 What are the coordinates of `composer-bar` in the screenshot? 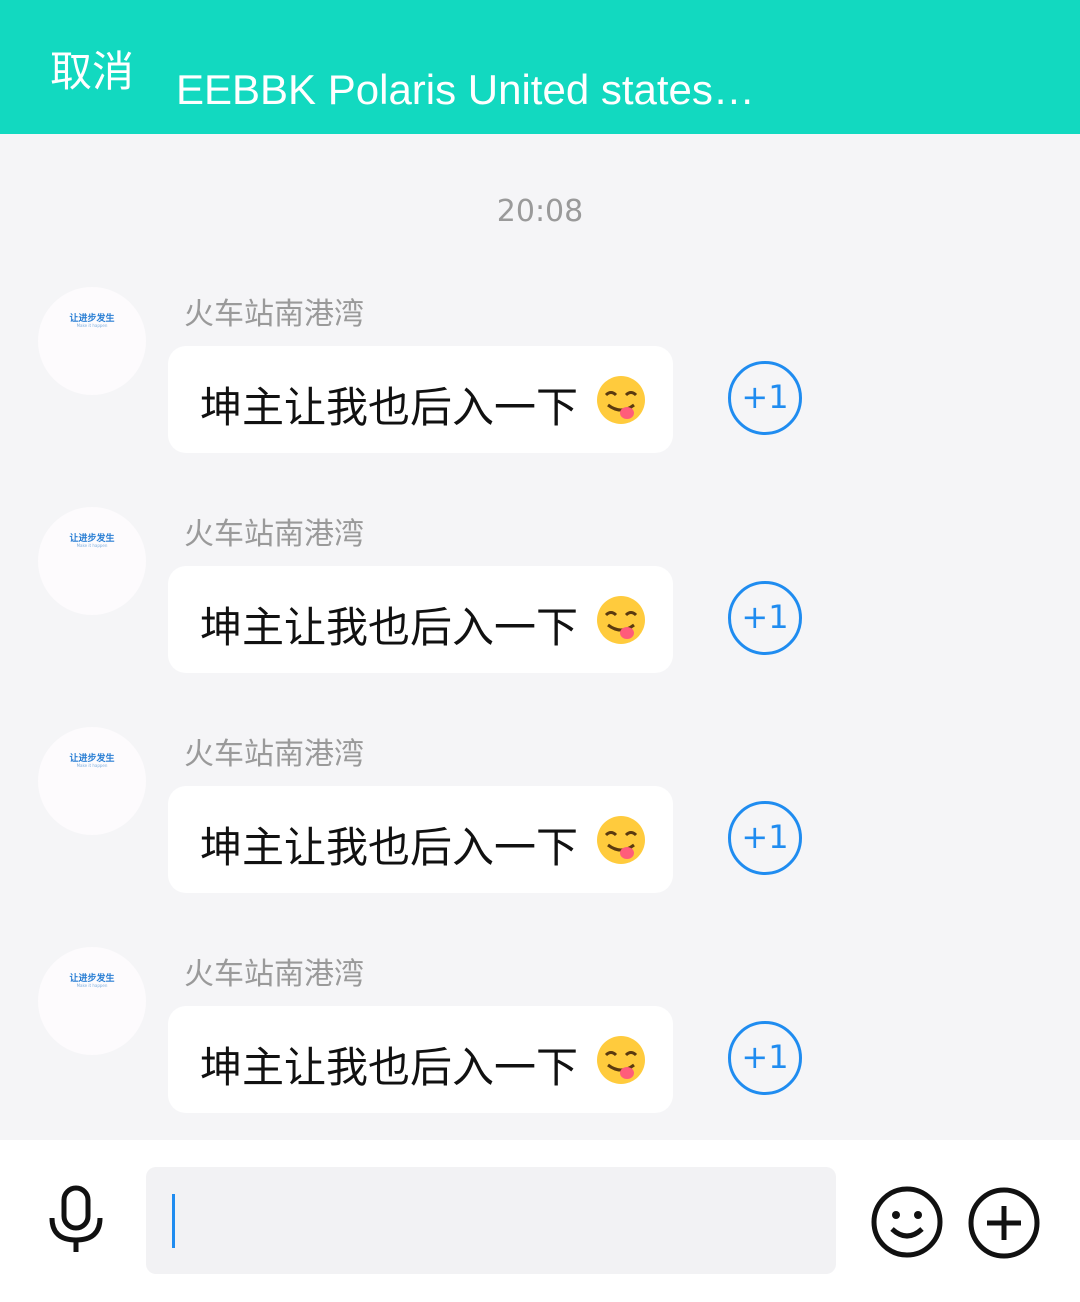 It's located at (540, 1221).